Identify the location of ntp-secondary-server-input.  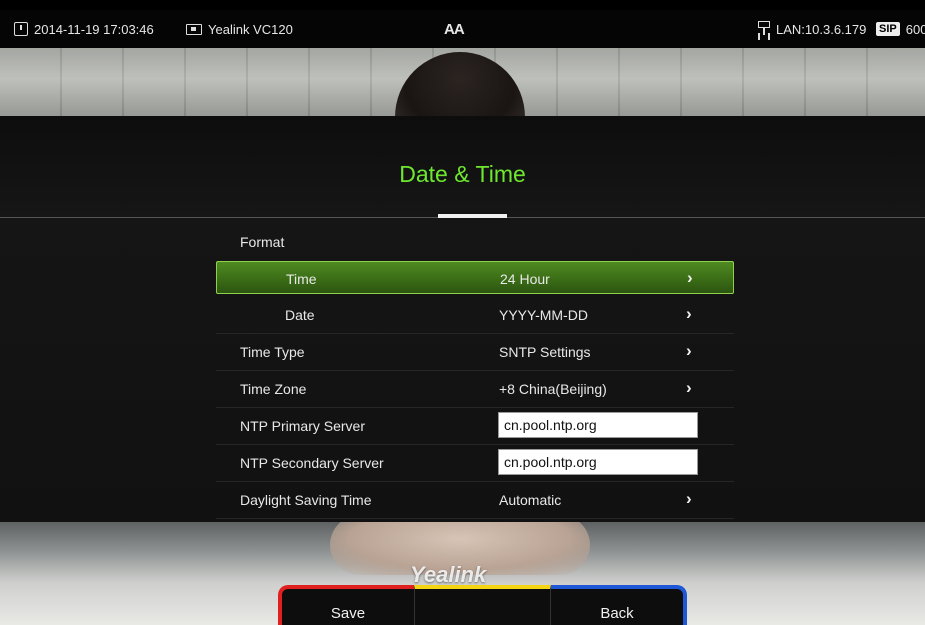
(598, 462).